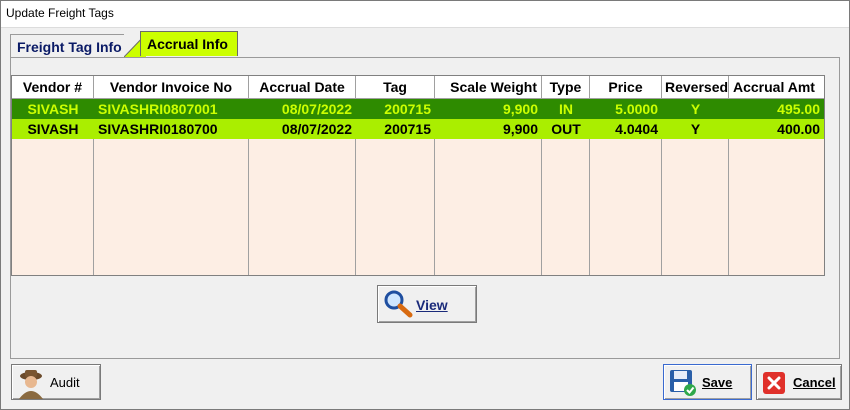  Describe the element at coordinates (31, 384) in the screenshot. I see `detective-icon` at that location.